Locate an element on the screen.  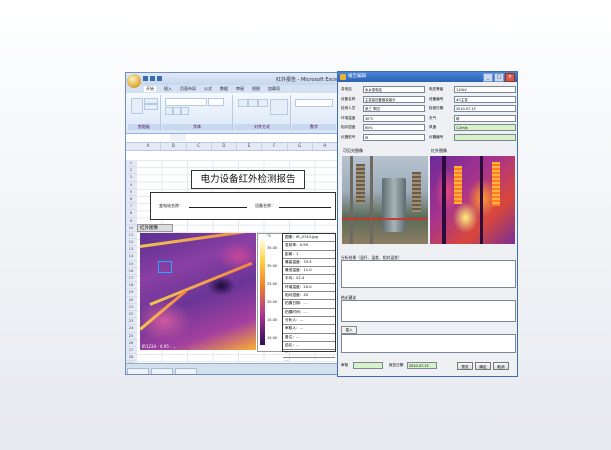
infrared-photo is located at coordinates (472, 200).